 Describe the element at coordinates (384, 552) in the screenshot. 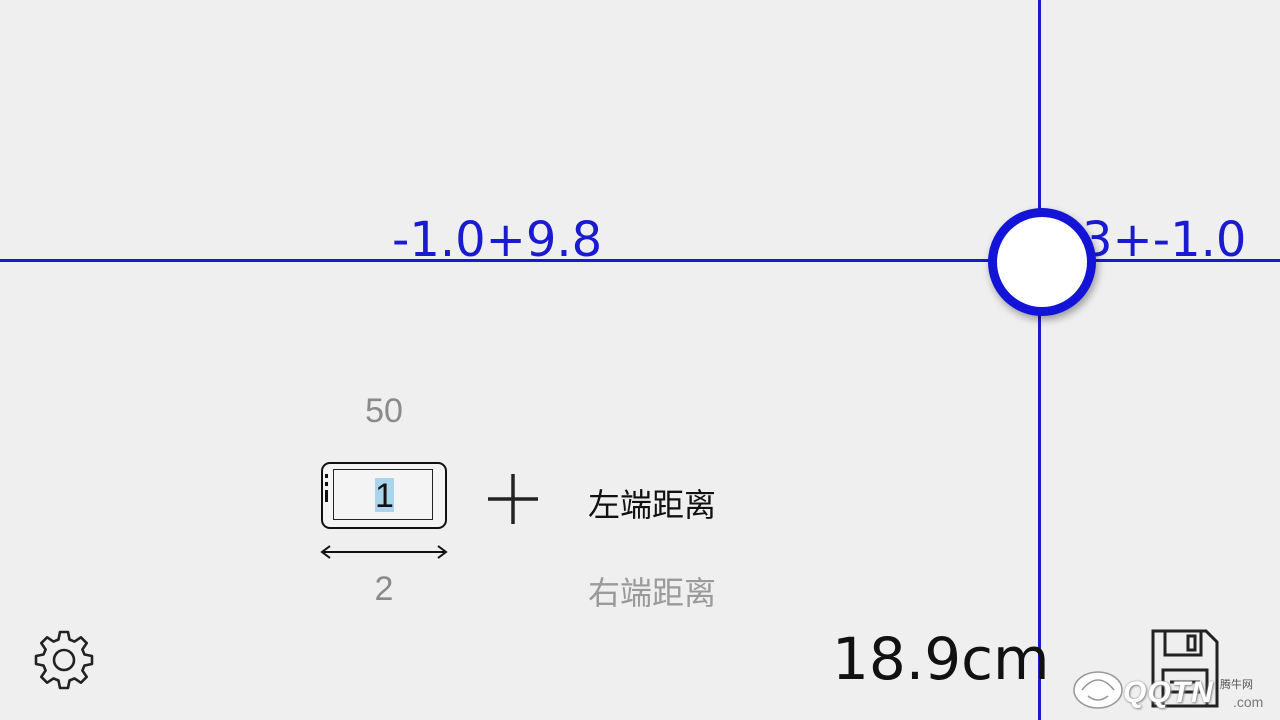

I see `width-arrow-icon` at that location.